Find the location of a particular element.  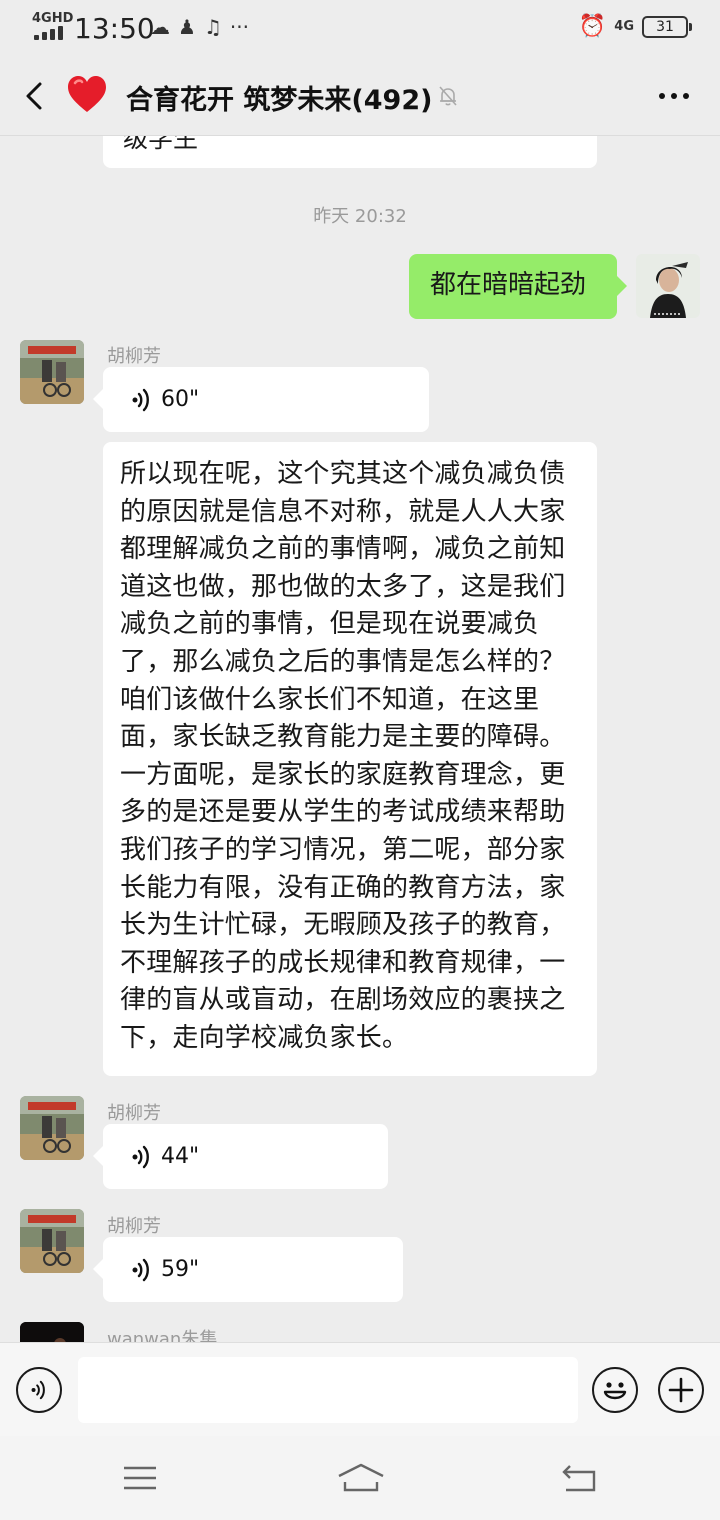

voice-input-icon is located at coordinates (38, 1390).